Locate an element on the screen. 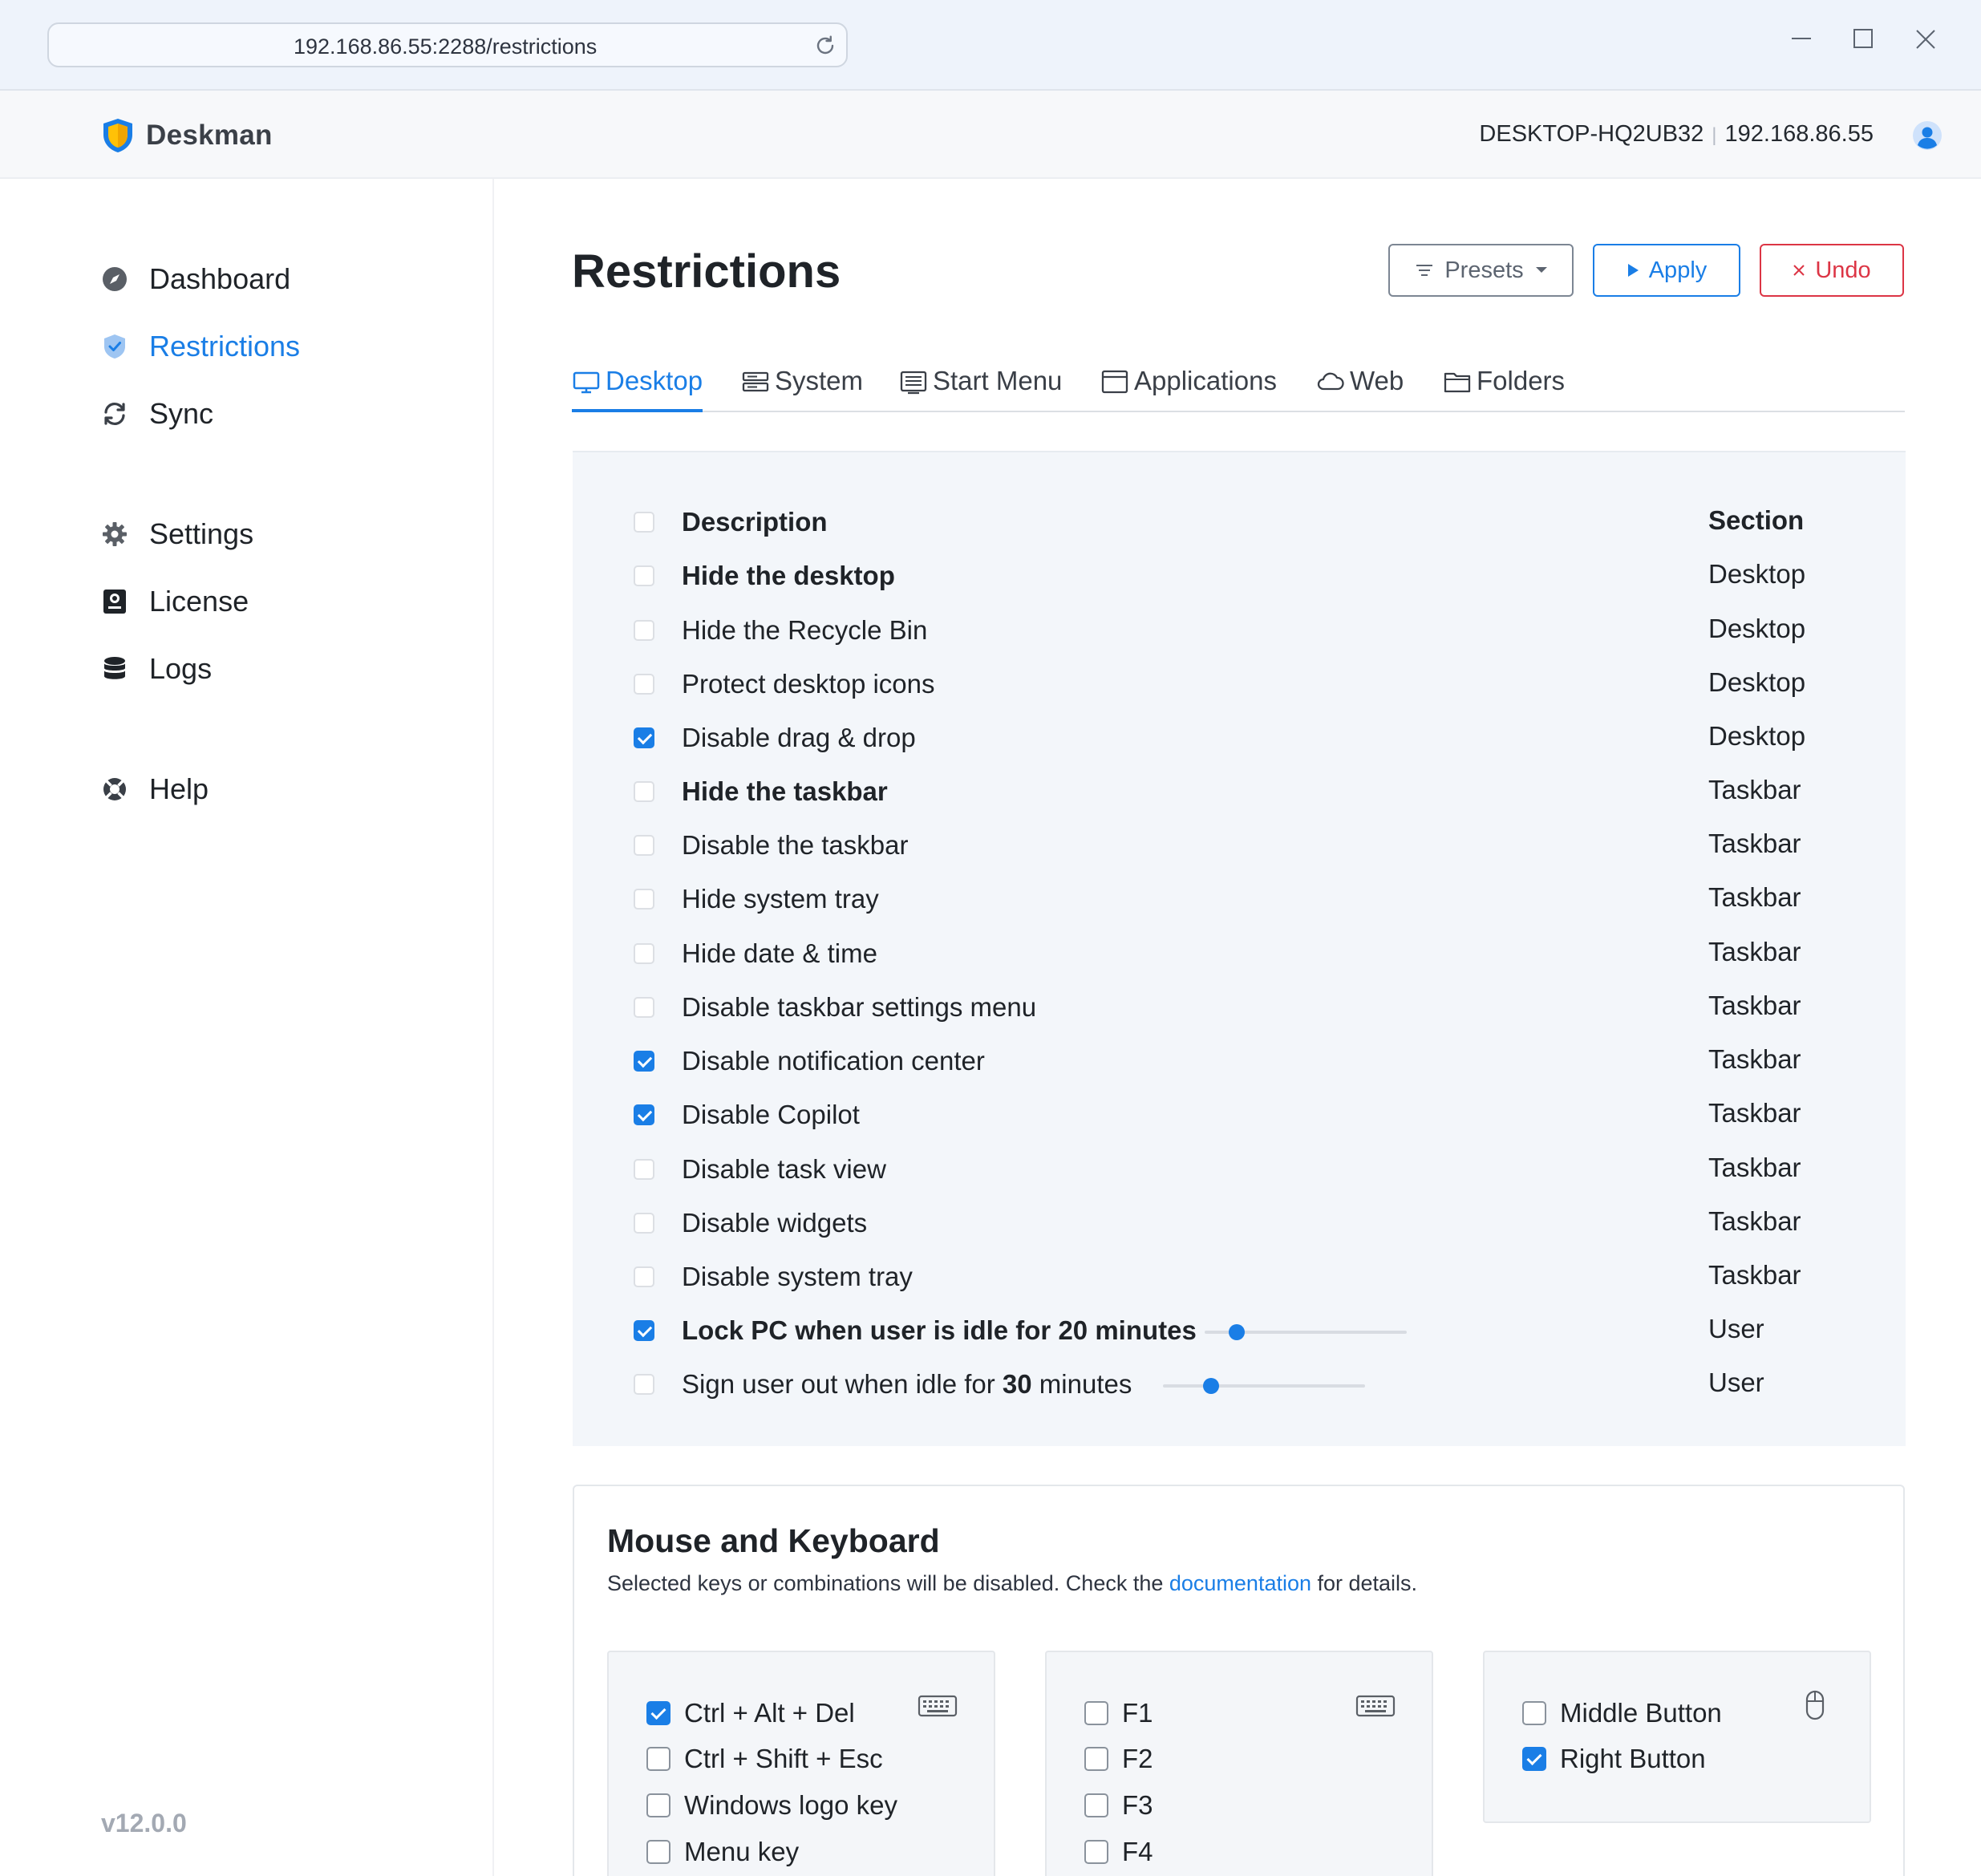 The height and width of the screenshot is (1876, 1981). key-label: Ctrl + Shift + Esc is located at coordinates (783, 1758).